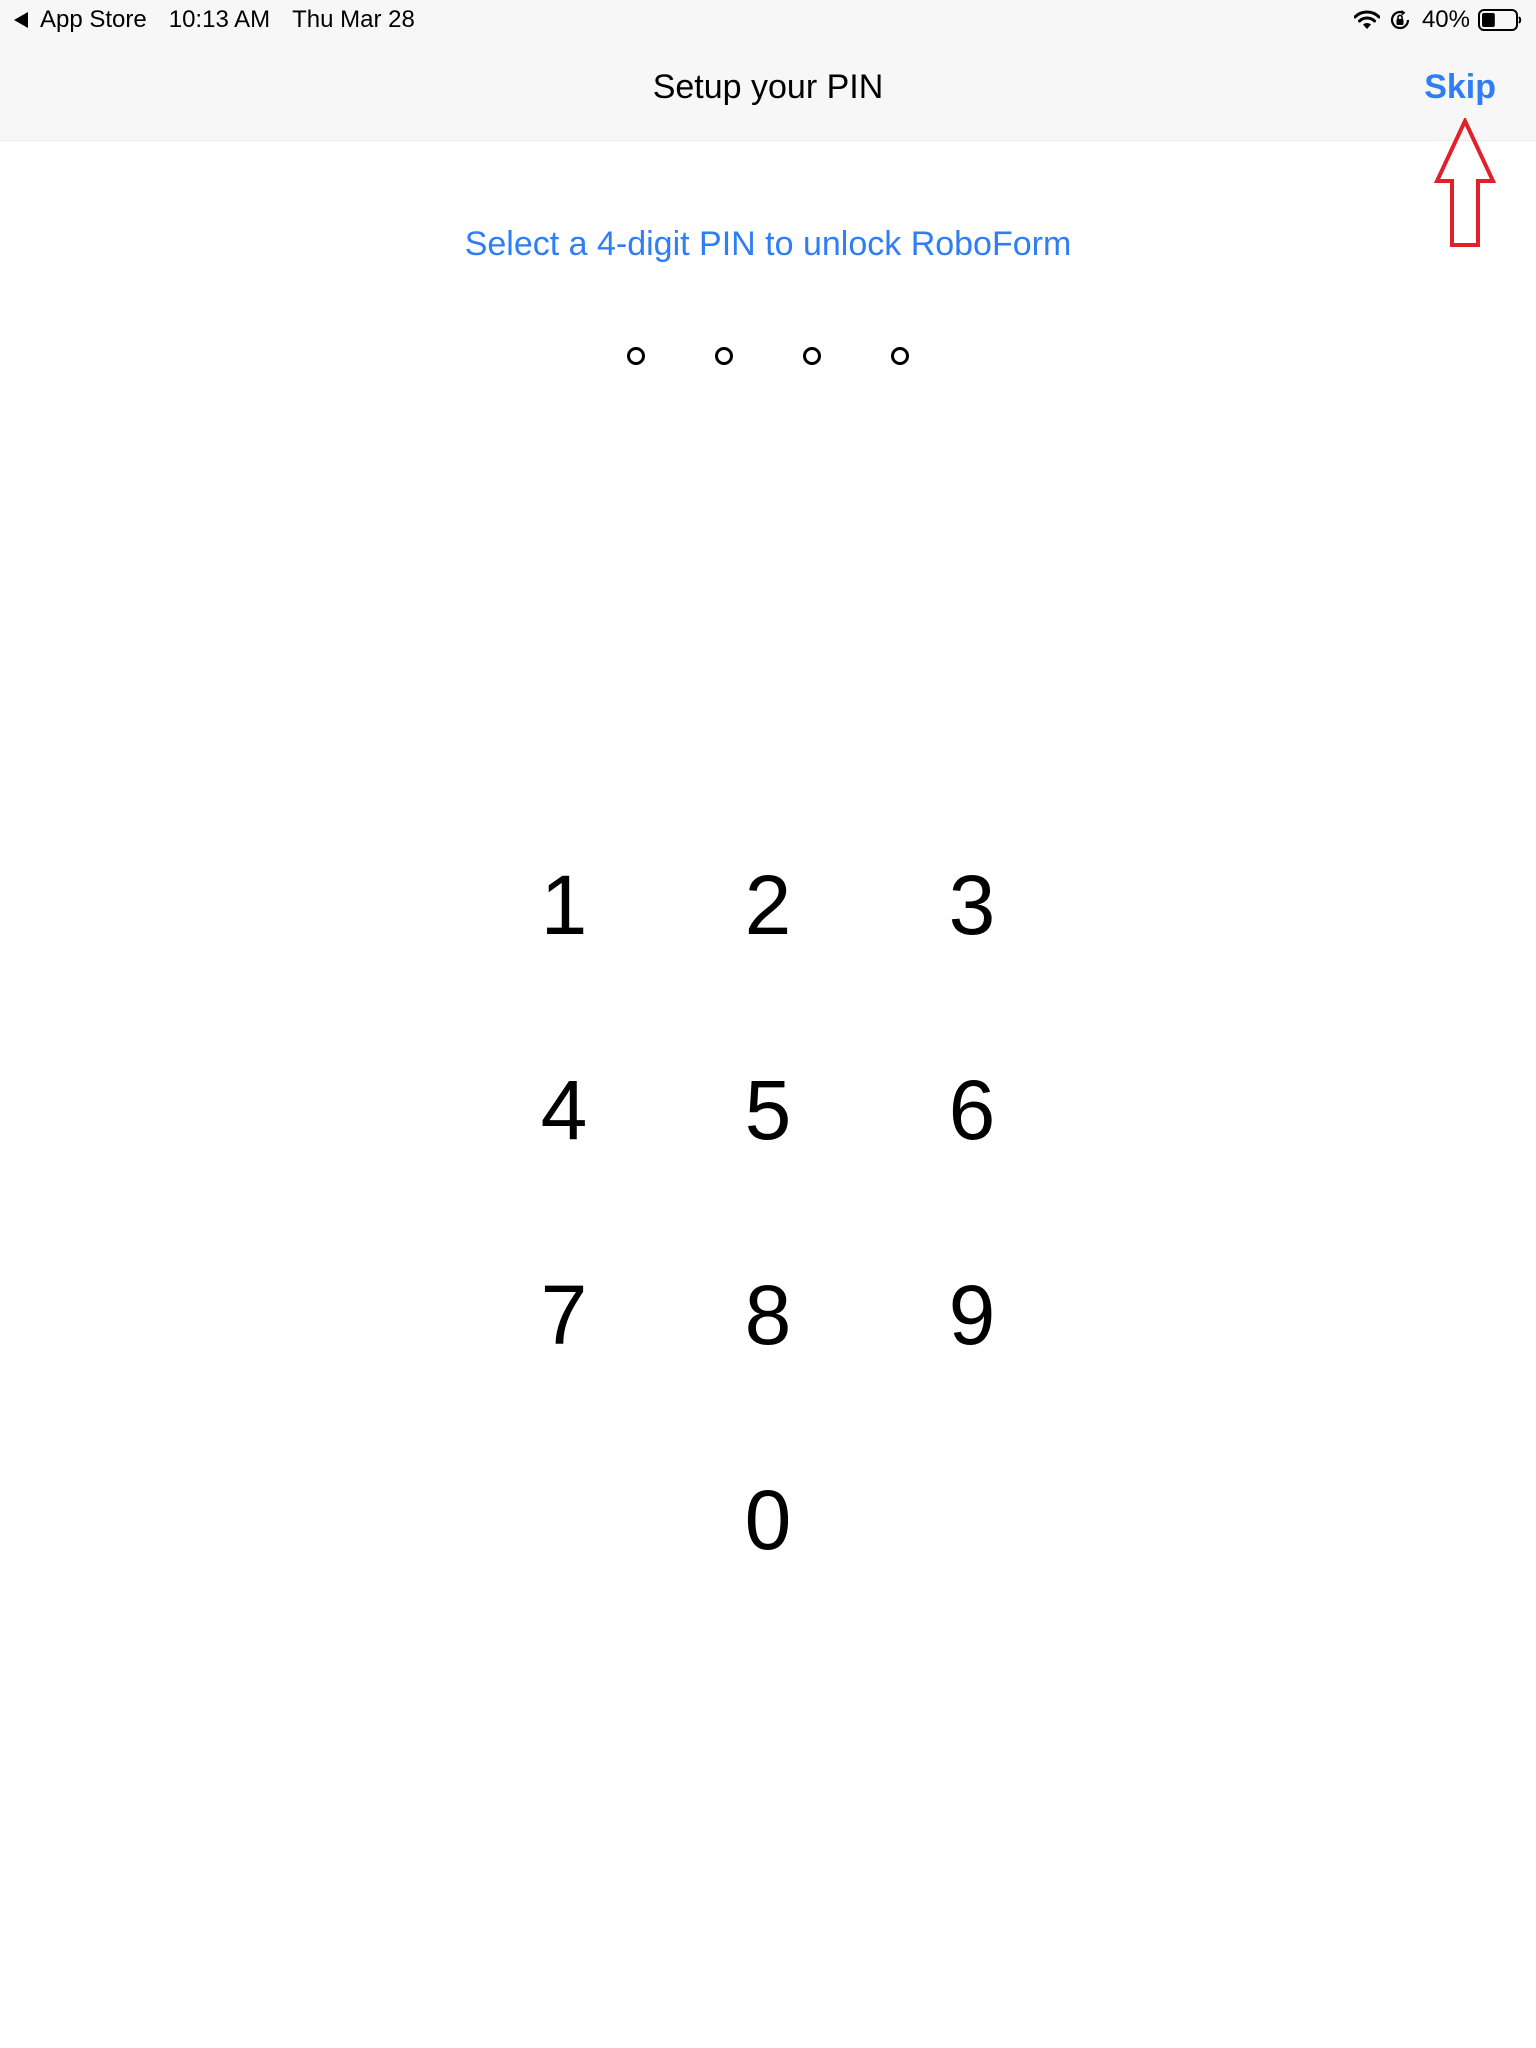  What do you see at coordinates (768, 1110) in the screenshot?
I see `keypad-key-5: 5` at bounding box center [768, 1110].